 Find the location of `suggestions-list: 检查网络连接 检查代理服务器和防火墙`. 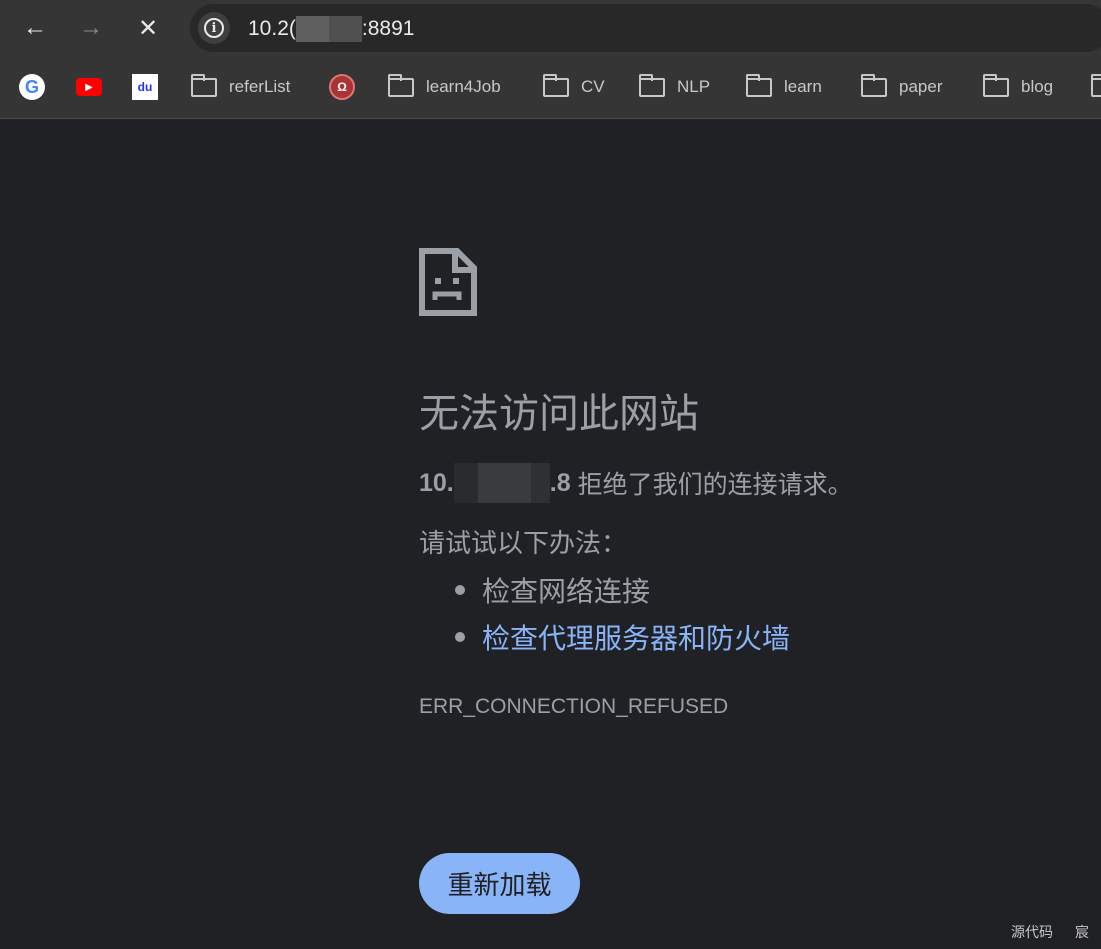

suggestions-list: 检查网络连接 检查代理服务器和防火墙 is located at coordinates (622, 613).